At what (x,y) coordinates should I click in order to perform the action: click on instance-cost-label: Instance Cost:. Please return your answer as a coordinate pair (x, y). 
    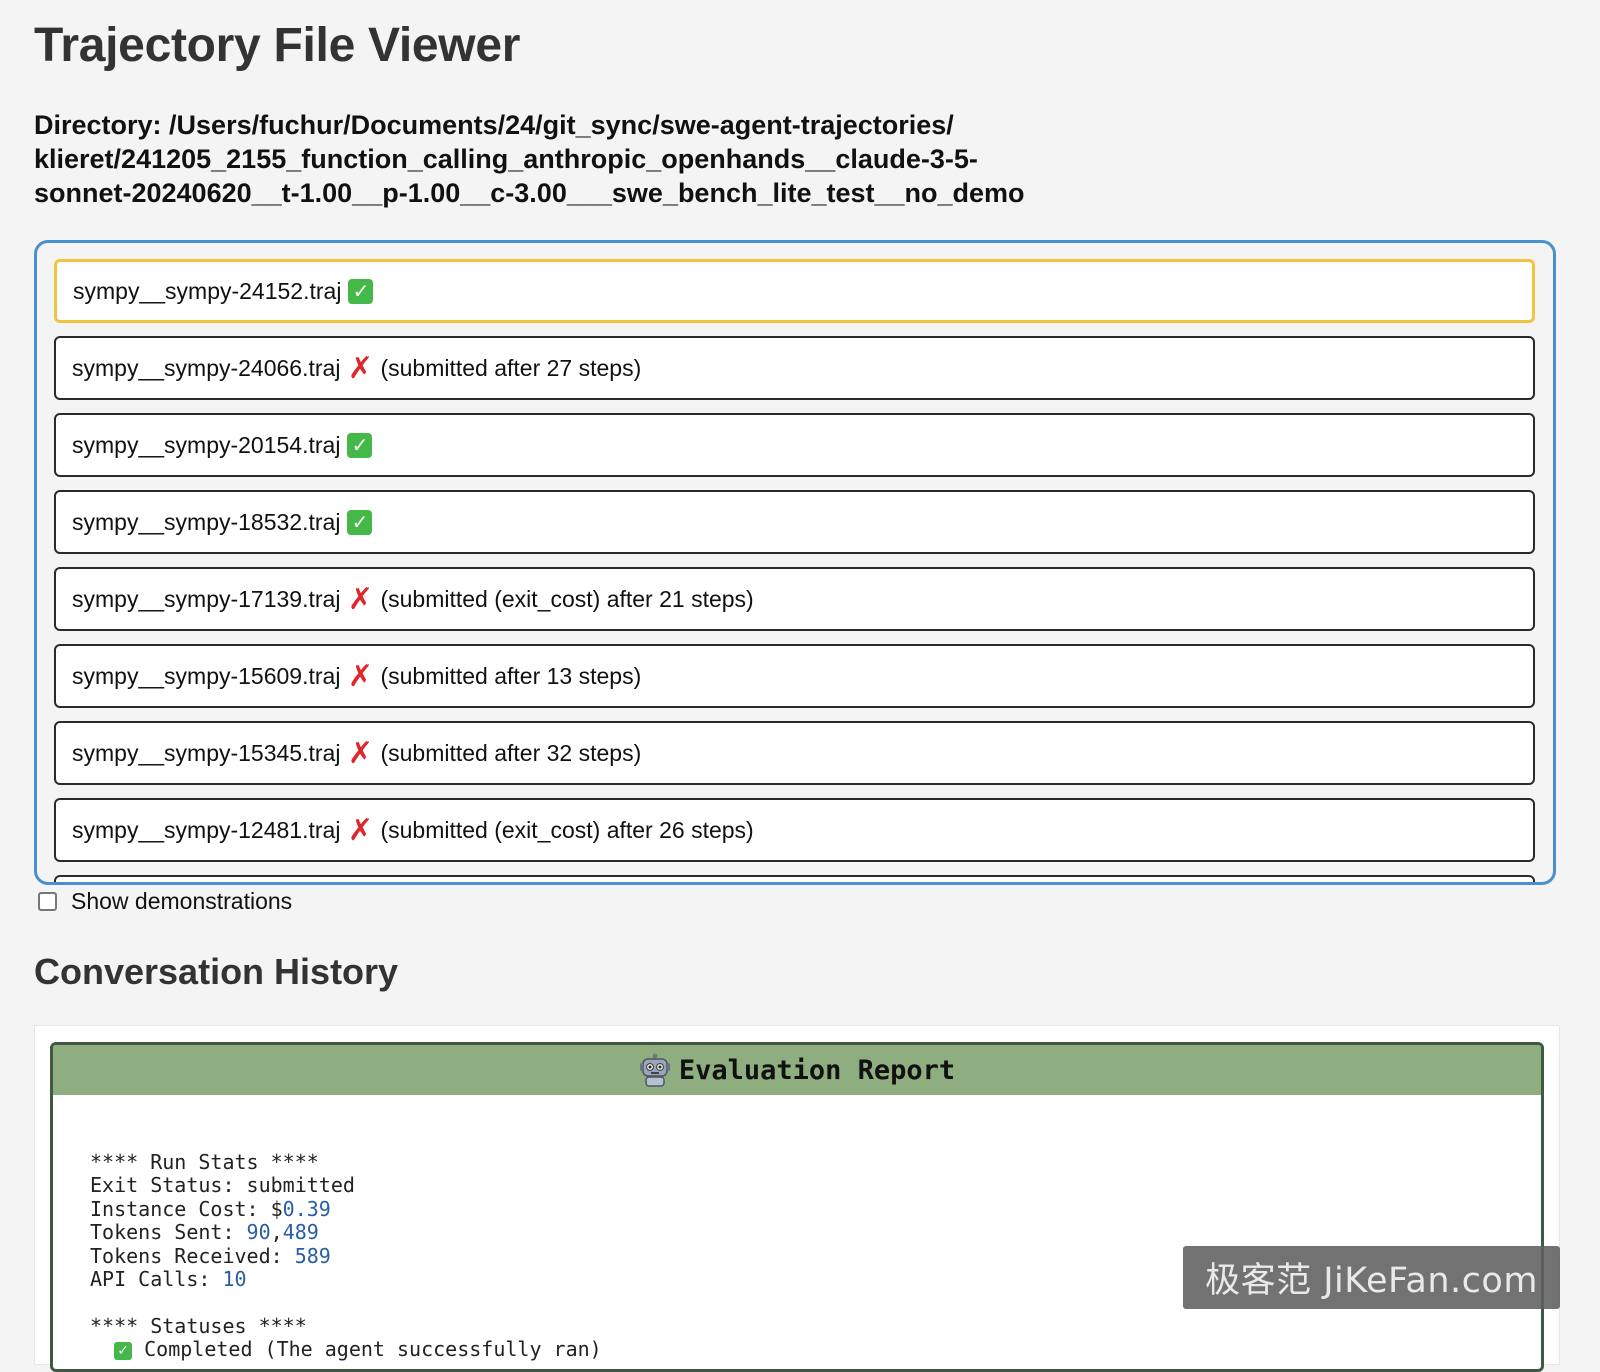
    Looking at the image, I should click on (180, 1208).